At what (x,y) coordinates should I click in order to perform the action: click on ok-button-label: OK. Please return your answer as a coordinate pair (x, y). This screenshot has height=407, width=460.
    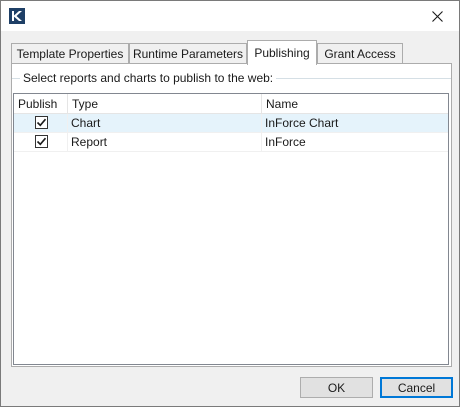
    Looking at the image, I should click on (336, 387).